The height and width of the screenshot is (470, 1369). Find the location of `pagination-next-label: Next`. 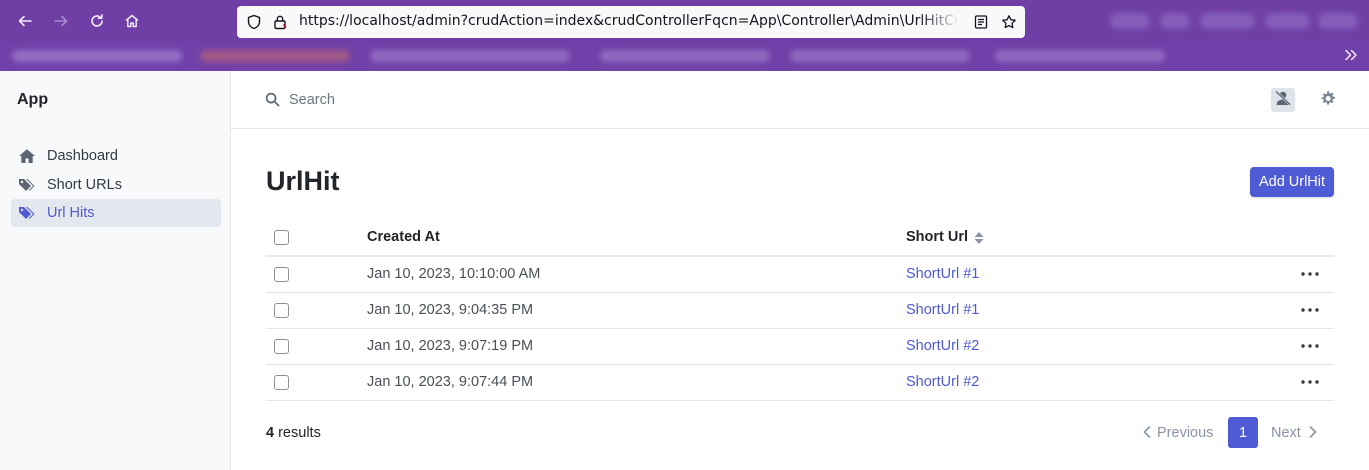

pagination-next-label: Next is located at coordinates (1286, 433).